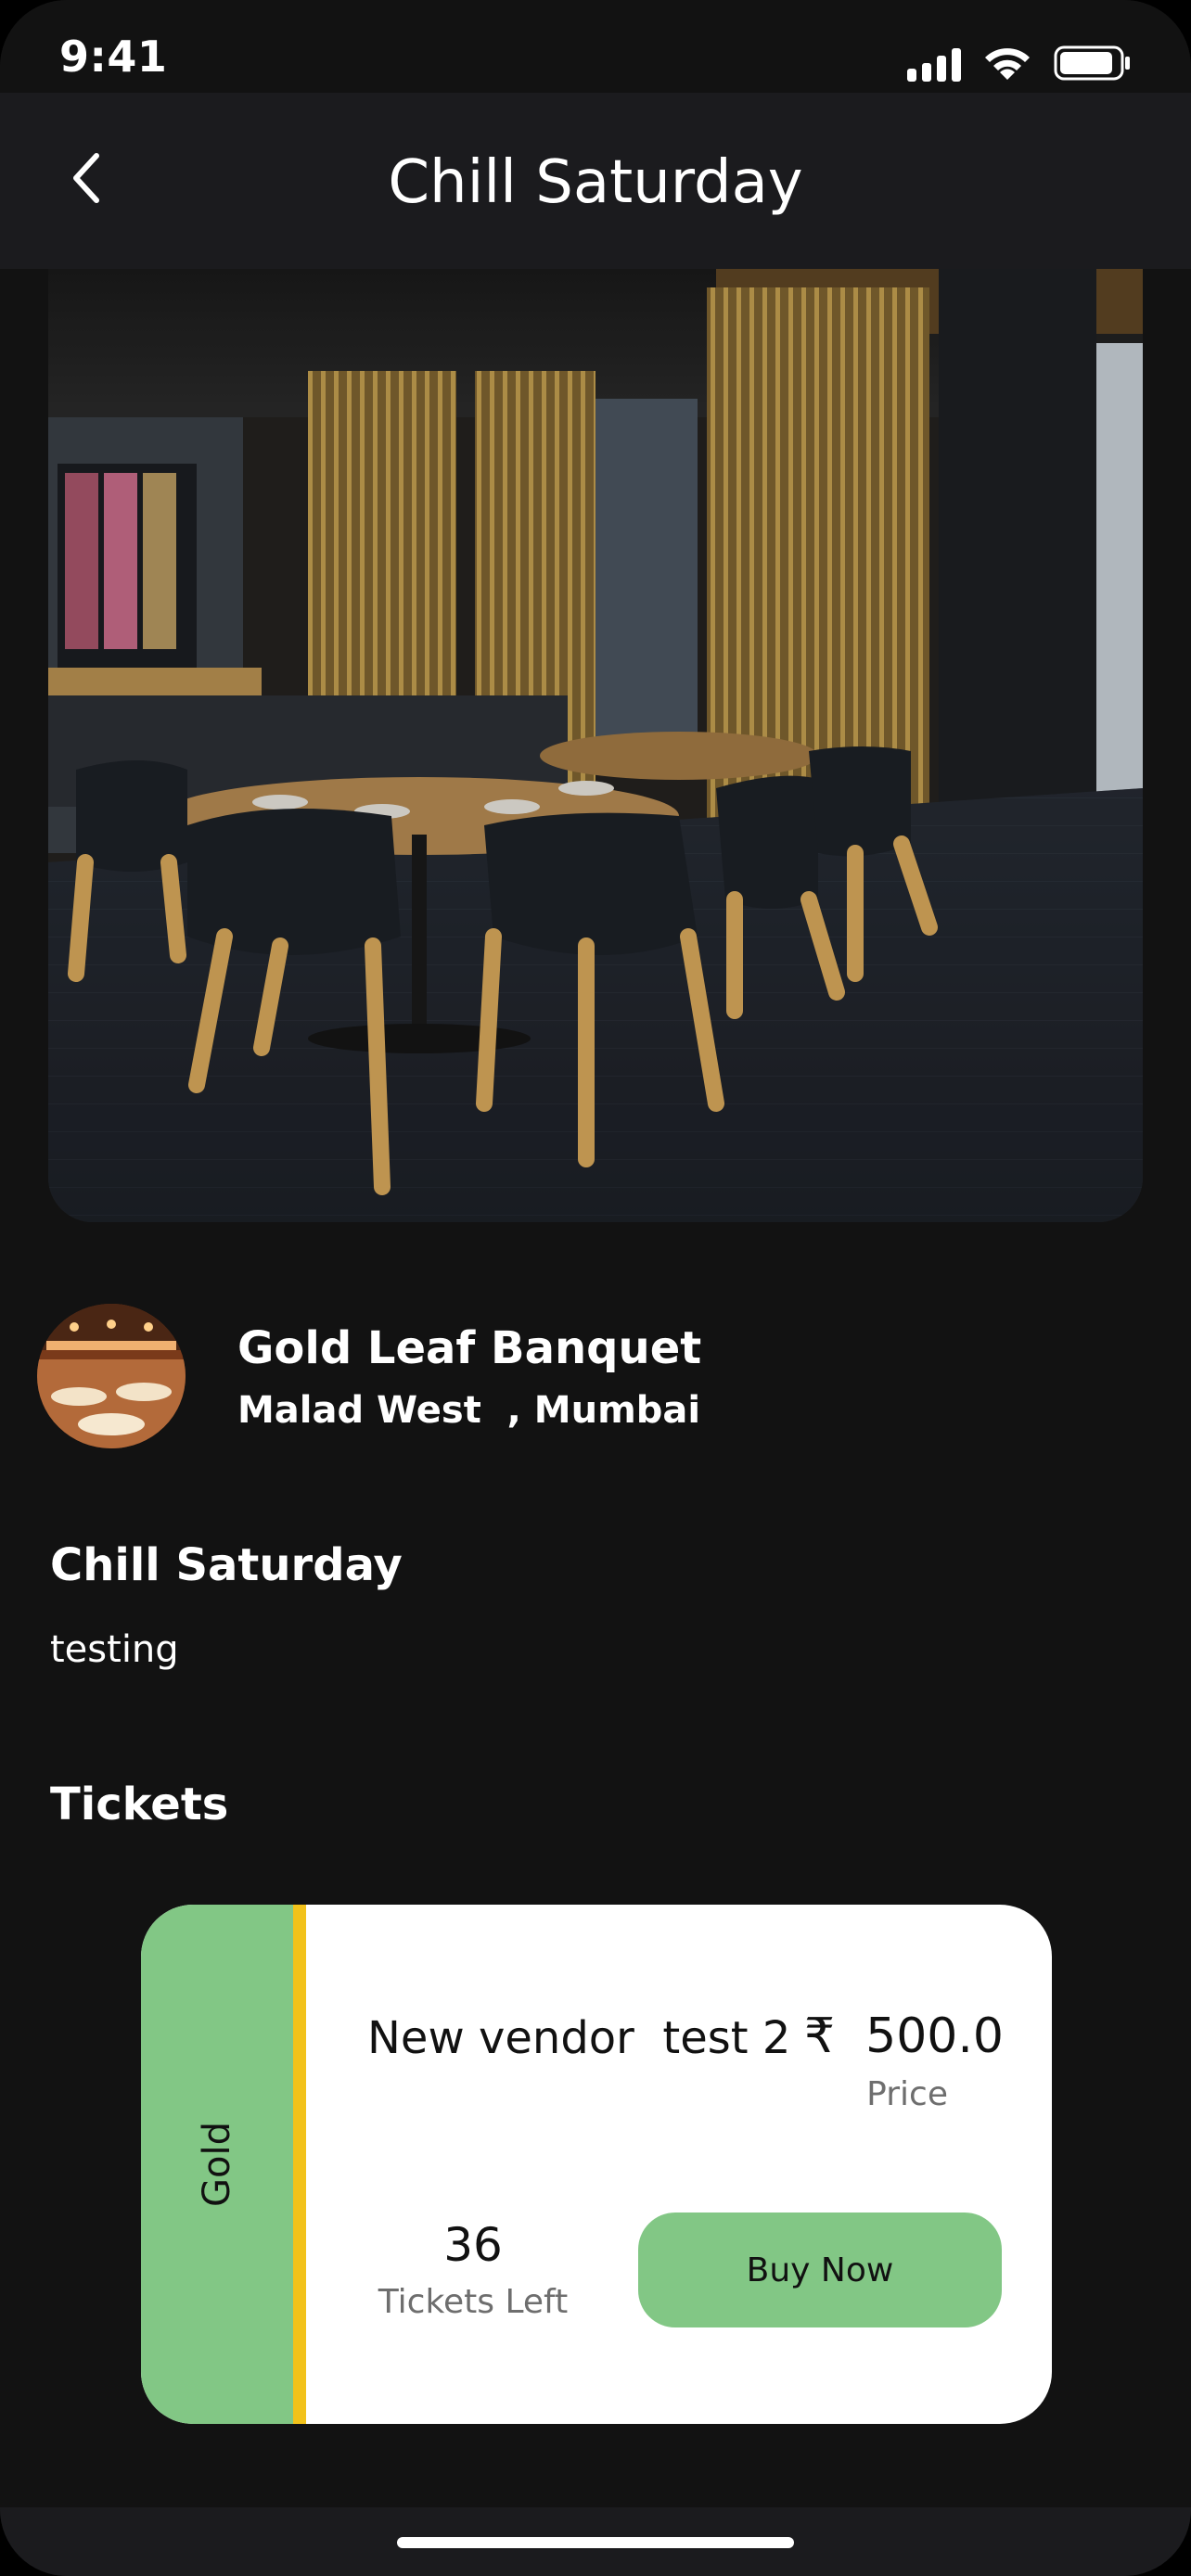  Describe the element at coordinates (903, 2036) in the screenshot. I see `ticket-price: ₹ 500.0` at that location.